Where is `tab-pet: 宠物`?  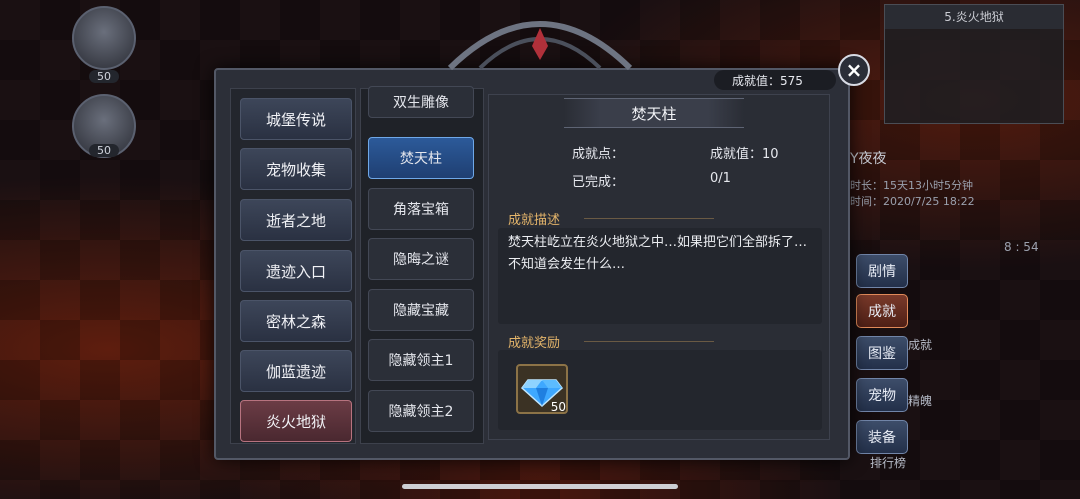
tab-pet: 宠物 is located at coordinates (882, 395).